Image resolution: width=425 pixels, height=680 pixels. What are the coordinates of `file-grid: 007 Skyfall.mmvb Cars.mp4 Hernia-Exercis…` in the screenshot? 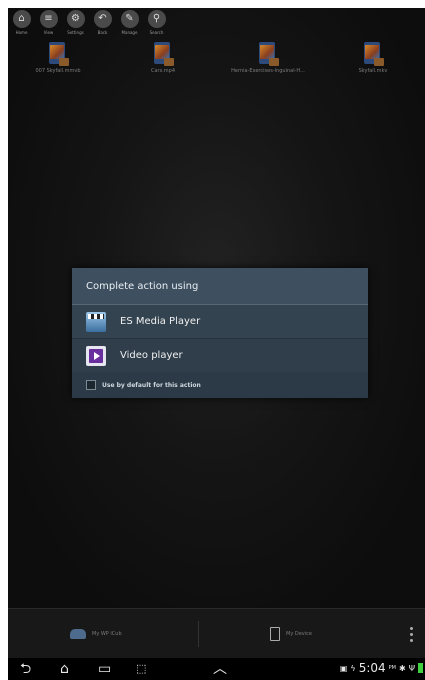 It's located at (216, 67).